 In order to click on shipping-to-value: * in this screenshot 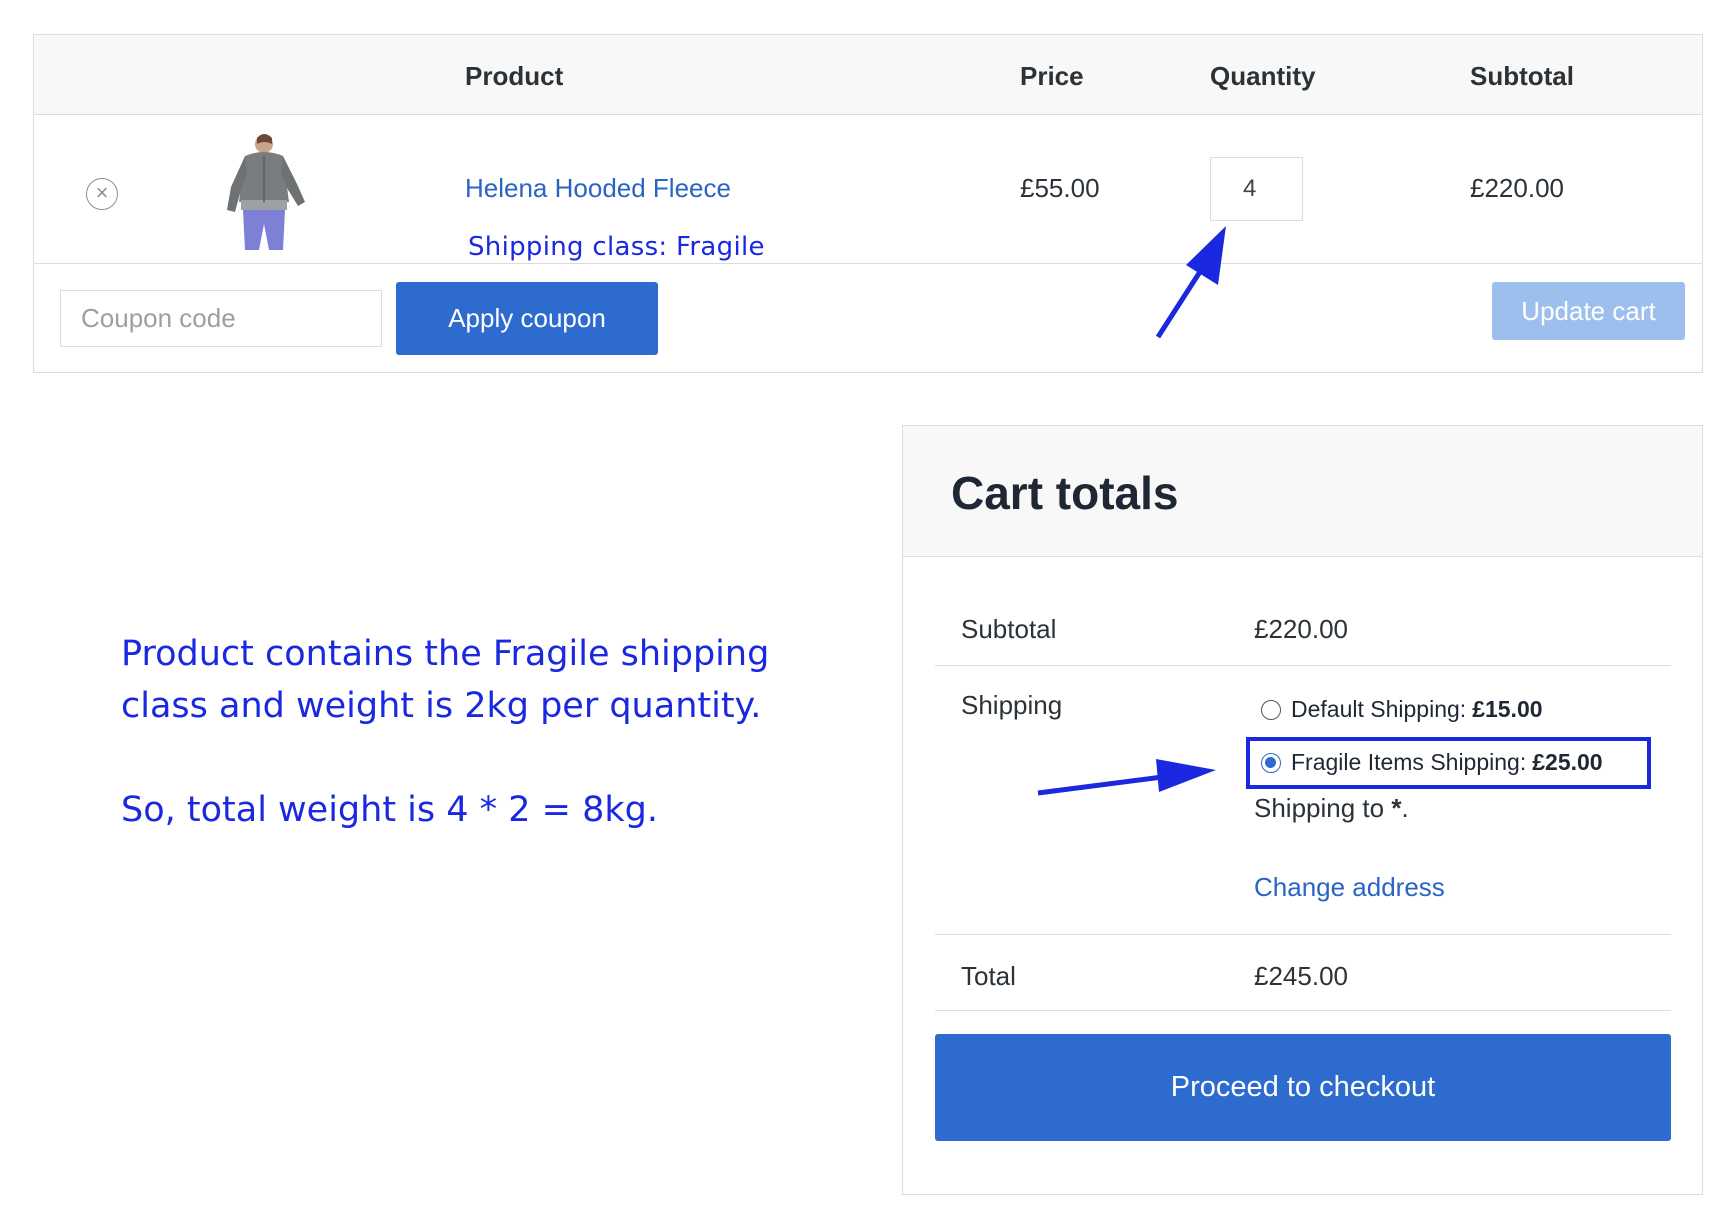, I will do `click(1396, 808)`.